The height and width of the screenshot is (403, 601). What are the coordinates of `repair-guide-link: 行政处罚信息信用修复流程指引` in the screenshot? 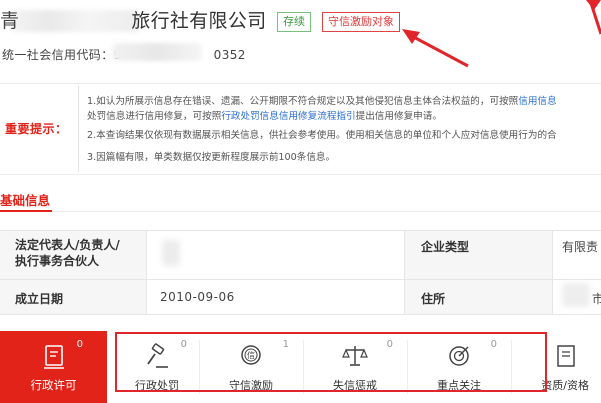 It's located at (288, 116).